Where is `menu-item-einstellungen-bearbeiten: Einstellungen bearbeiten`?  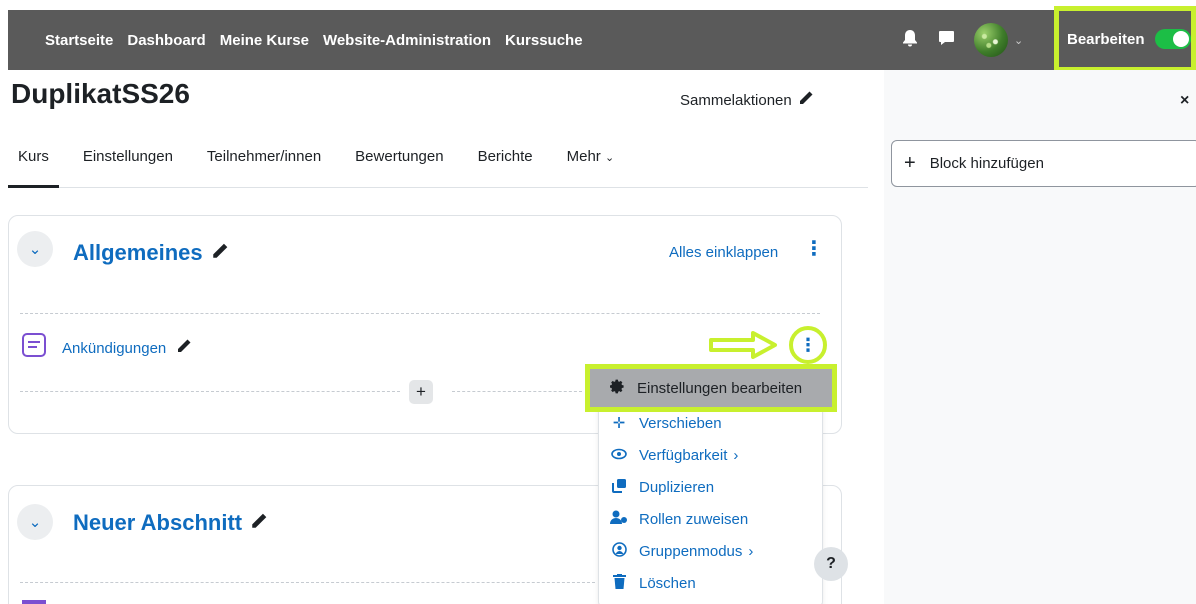
menu-item-einstellungen-bearbeiten: Einstellungen bearbeiten is located at coordinates (712, 388).